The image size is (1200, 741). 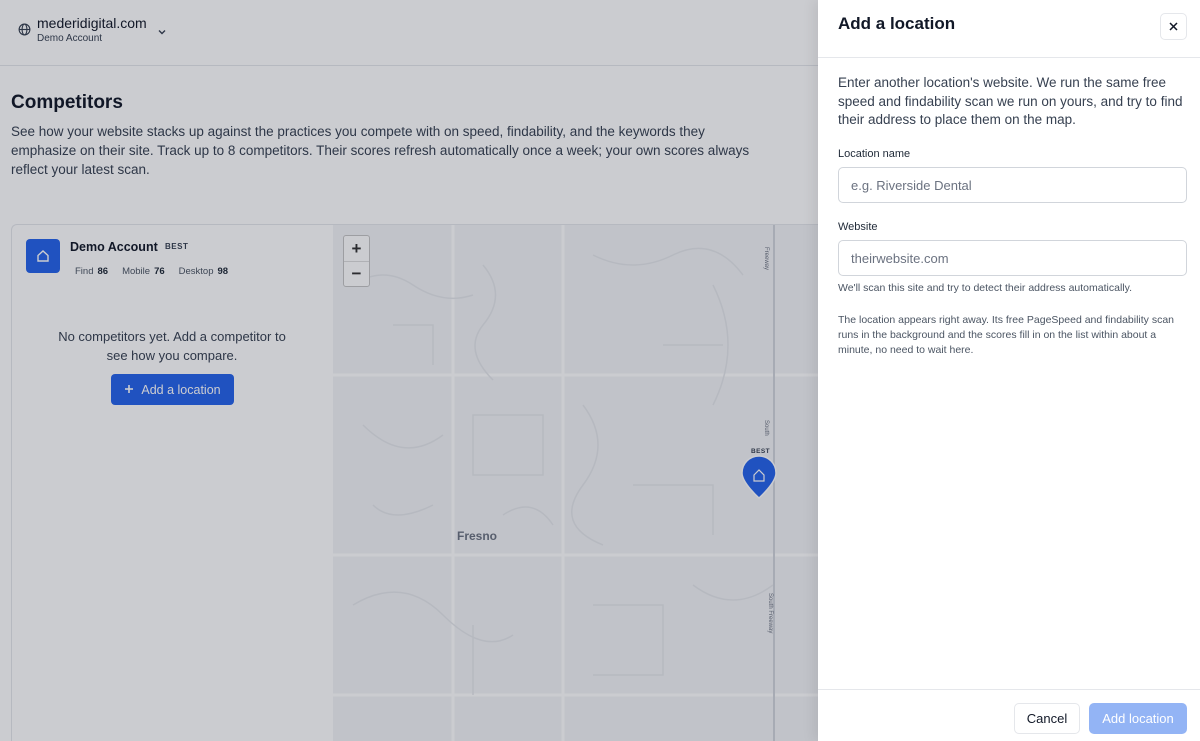 I want to click on cancel-button: Cancel, so click(x=1047, y=718).